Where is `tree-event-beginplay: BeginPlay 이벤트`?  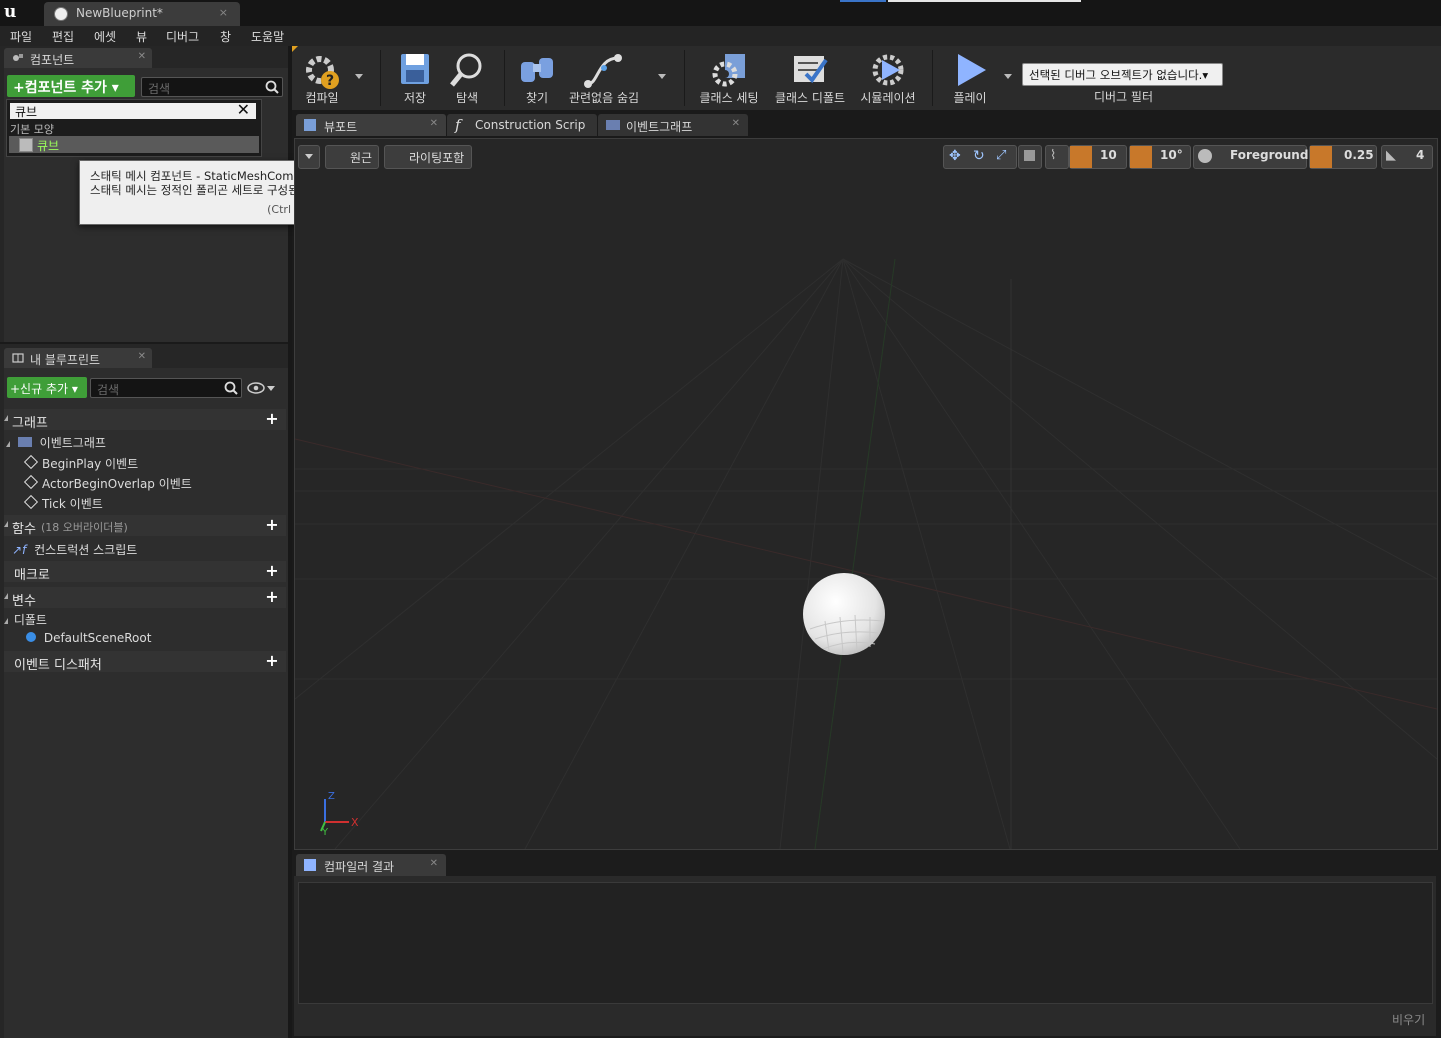
tree-event-beginplay: BeginPlay 이벤트 is located at coordinates (81, 463).